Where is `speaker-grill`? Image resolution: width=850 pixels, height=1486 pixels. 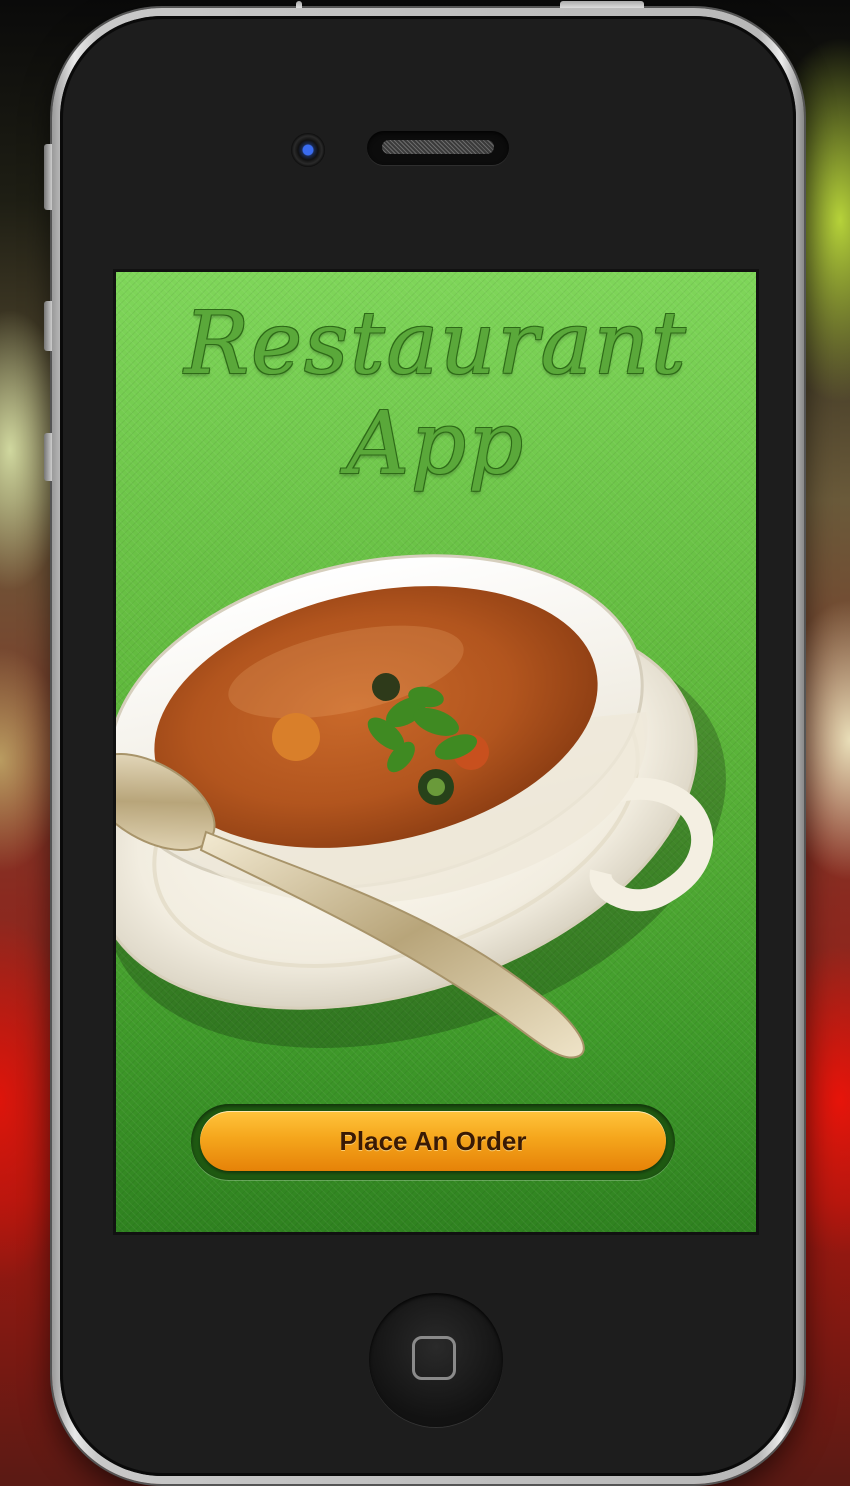
speaker-grill is located at coordinates (438, 147).